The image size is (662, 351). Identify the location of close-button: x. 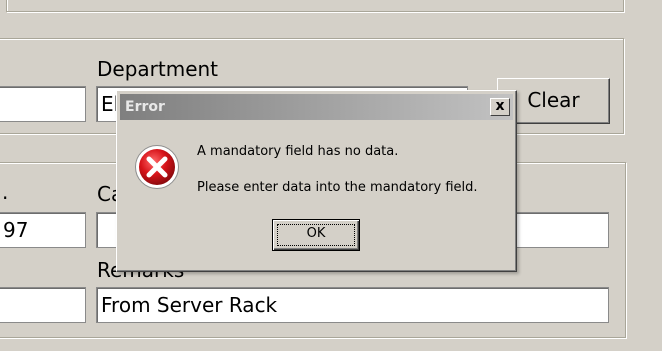
(500, 107).